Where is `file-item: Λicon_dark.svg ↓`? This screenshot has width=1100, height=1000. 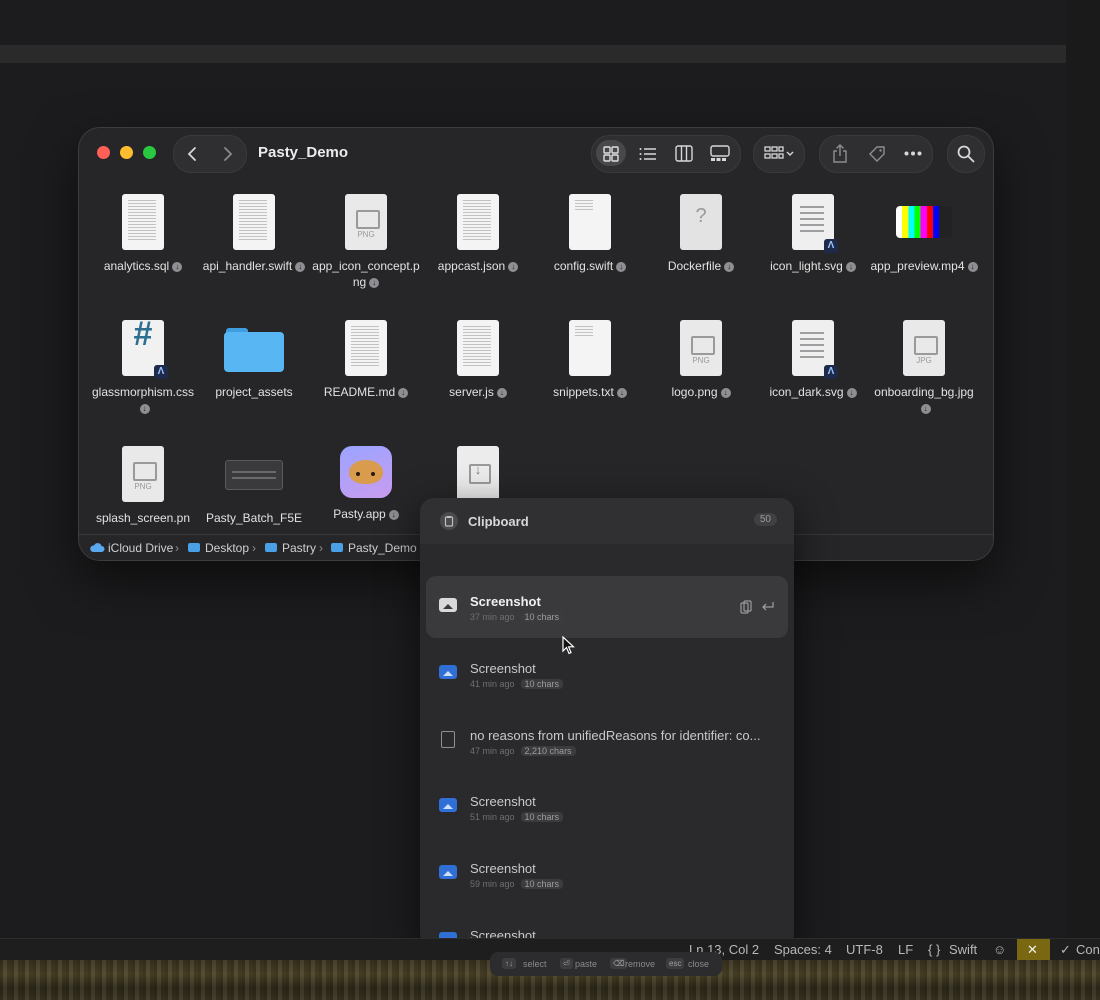 file-item: Λicon_dark.svg ↓ is located at coordinates (813, 360).